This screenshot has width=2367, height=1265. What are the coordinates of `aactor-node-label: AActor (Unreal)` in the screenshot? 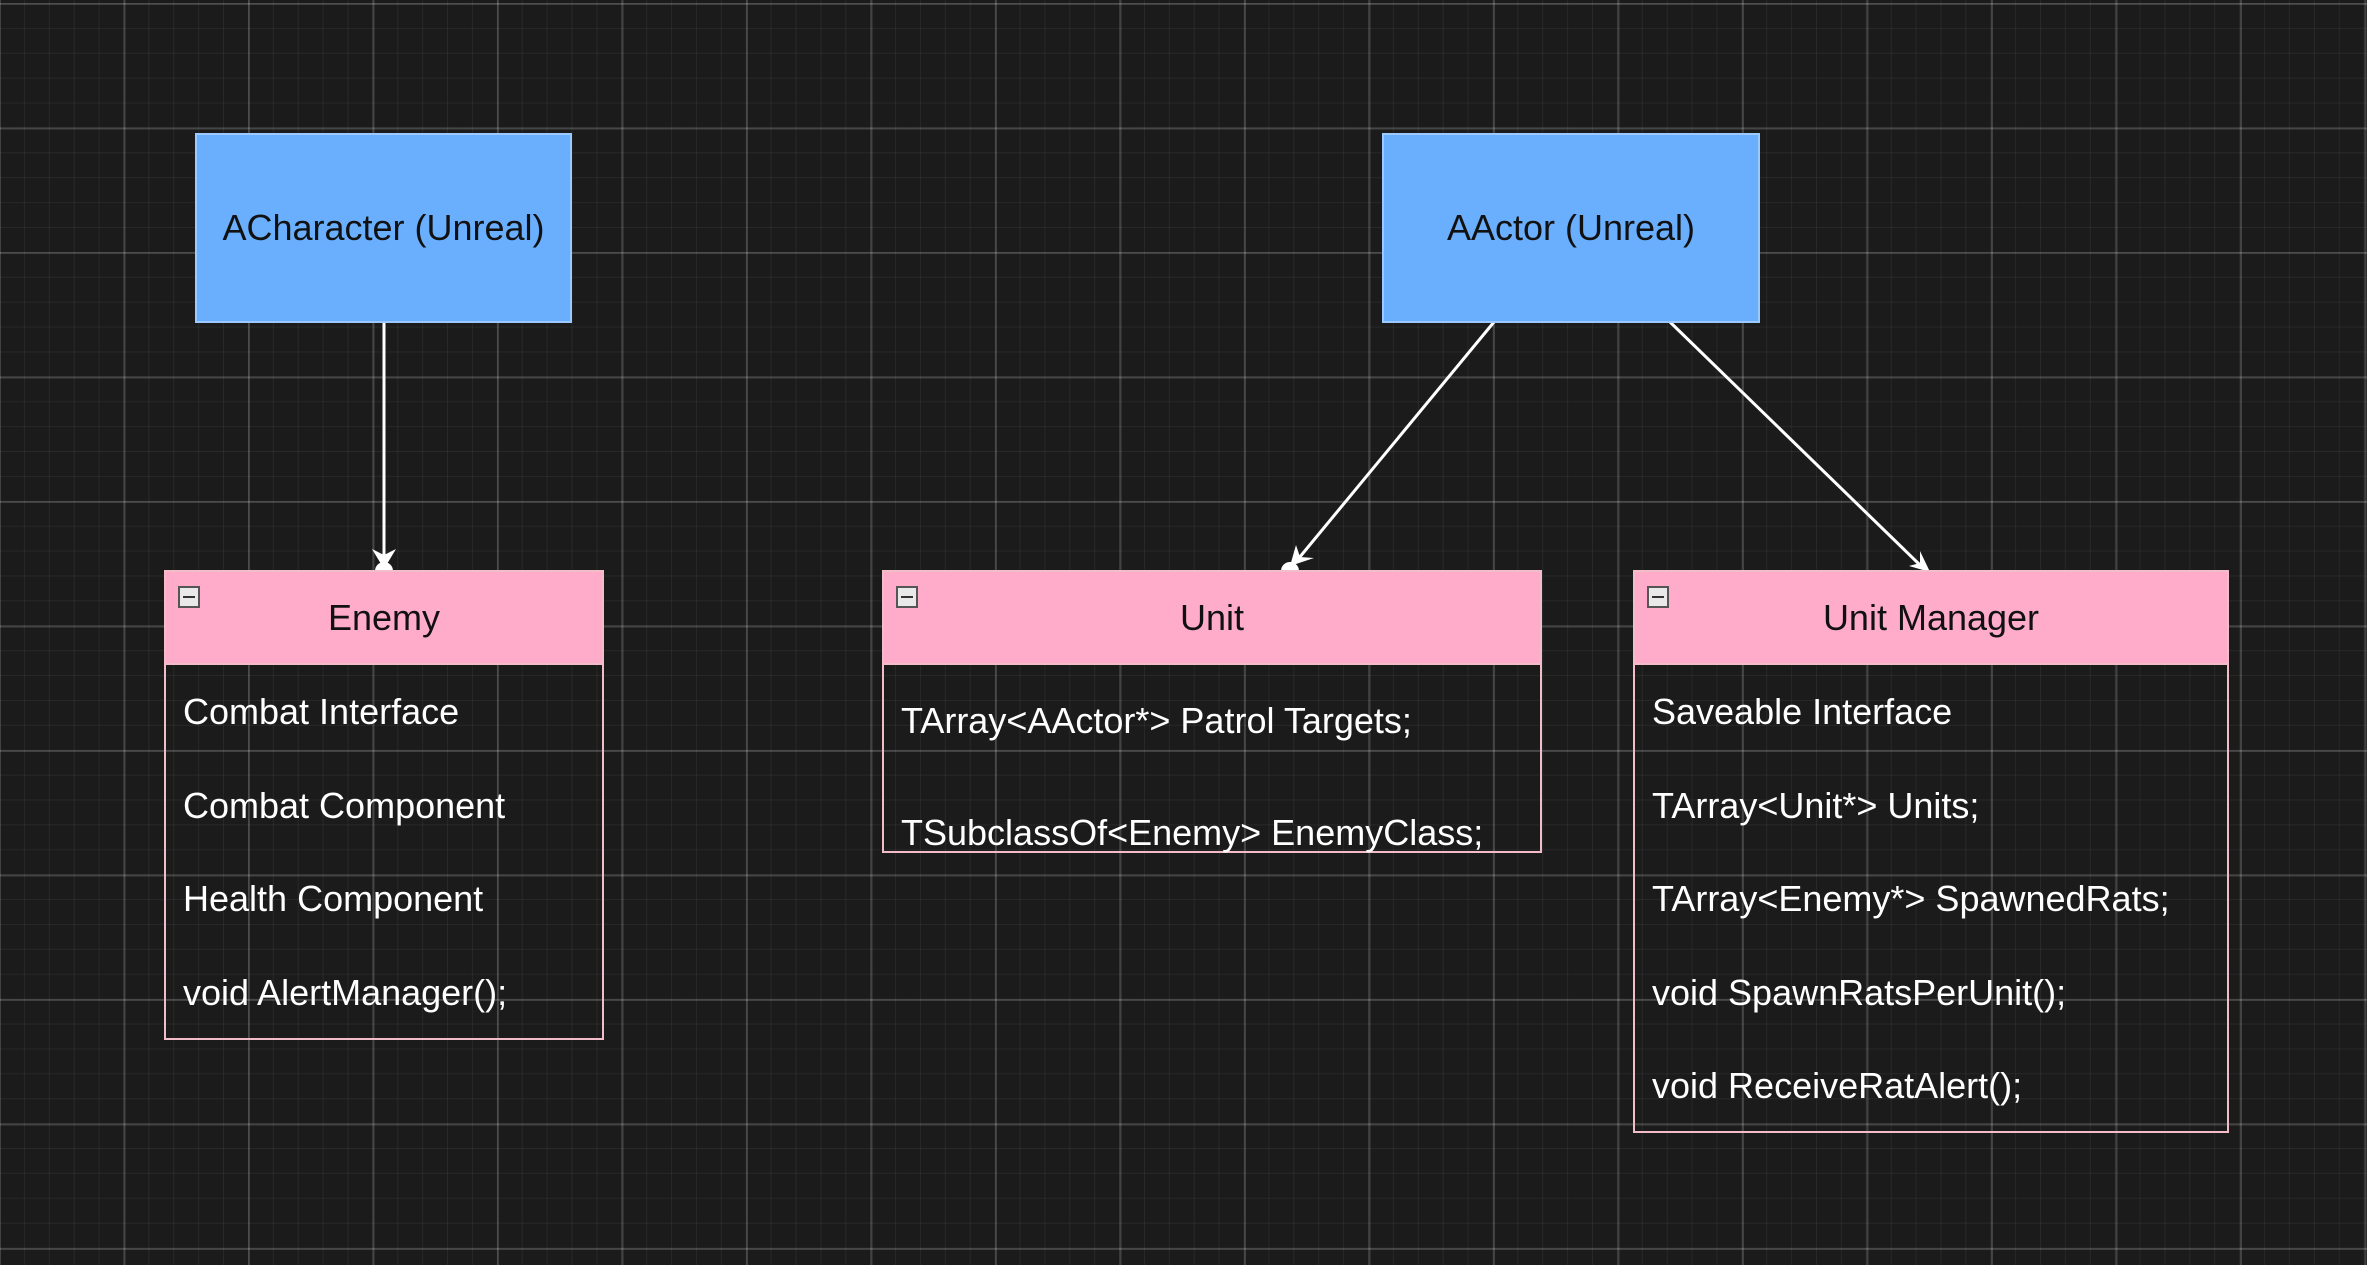 It's located at (1571, 227).